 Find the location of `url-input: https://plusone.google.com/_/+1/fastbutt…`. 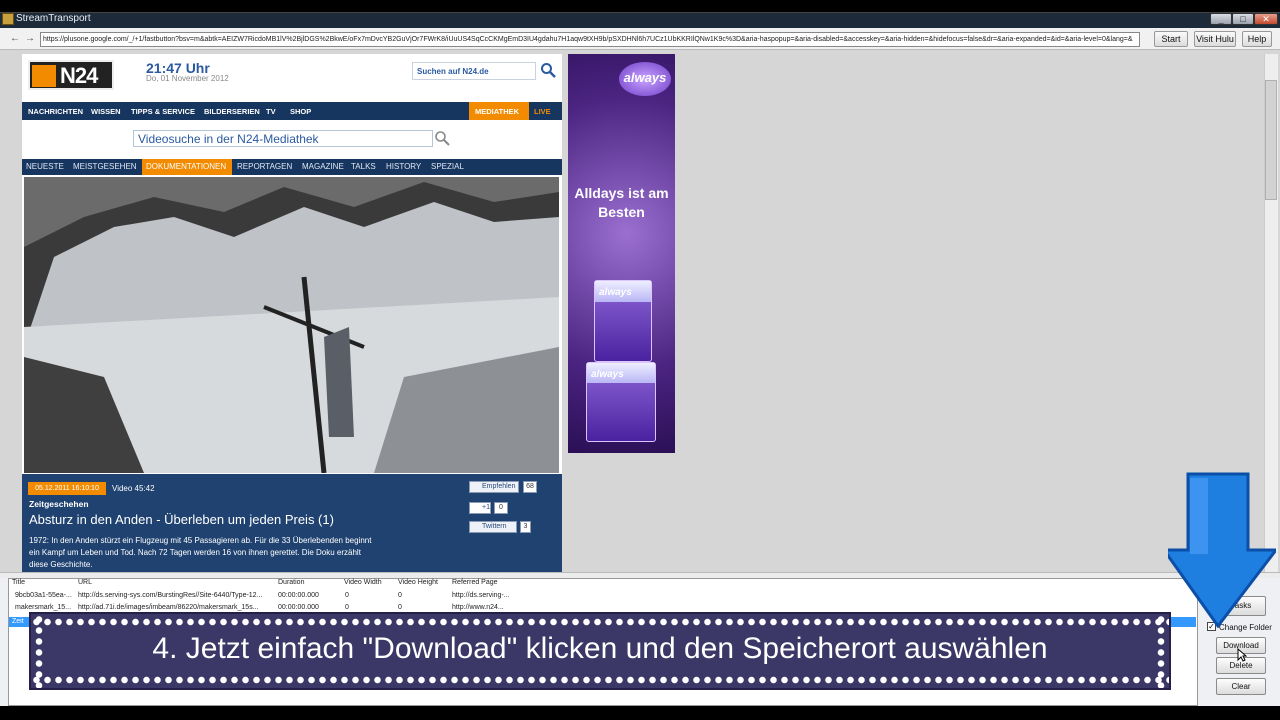

url-input: https://plusone.google.com/_/+1/fastbutt… is located at coordinates (590, 39).